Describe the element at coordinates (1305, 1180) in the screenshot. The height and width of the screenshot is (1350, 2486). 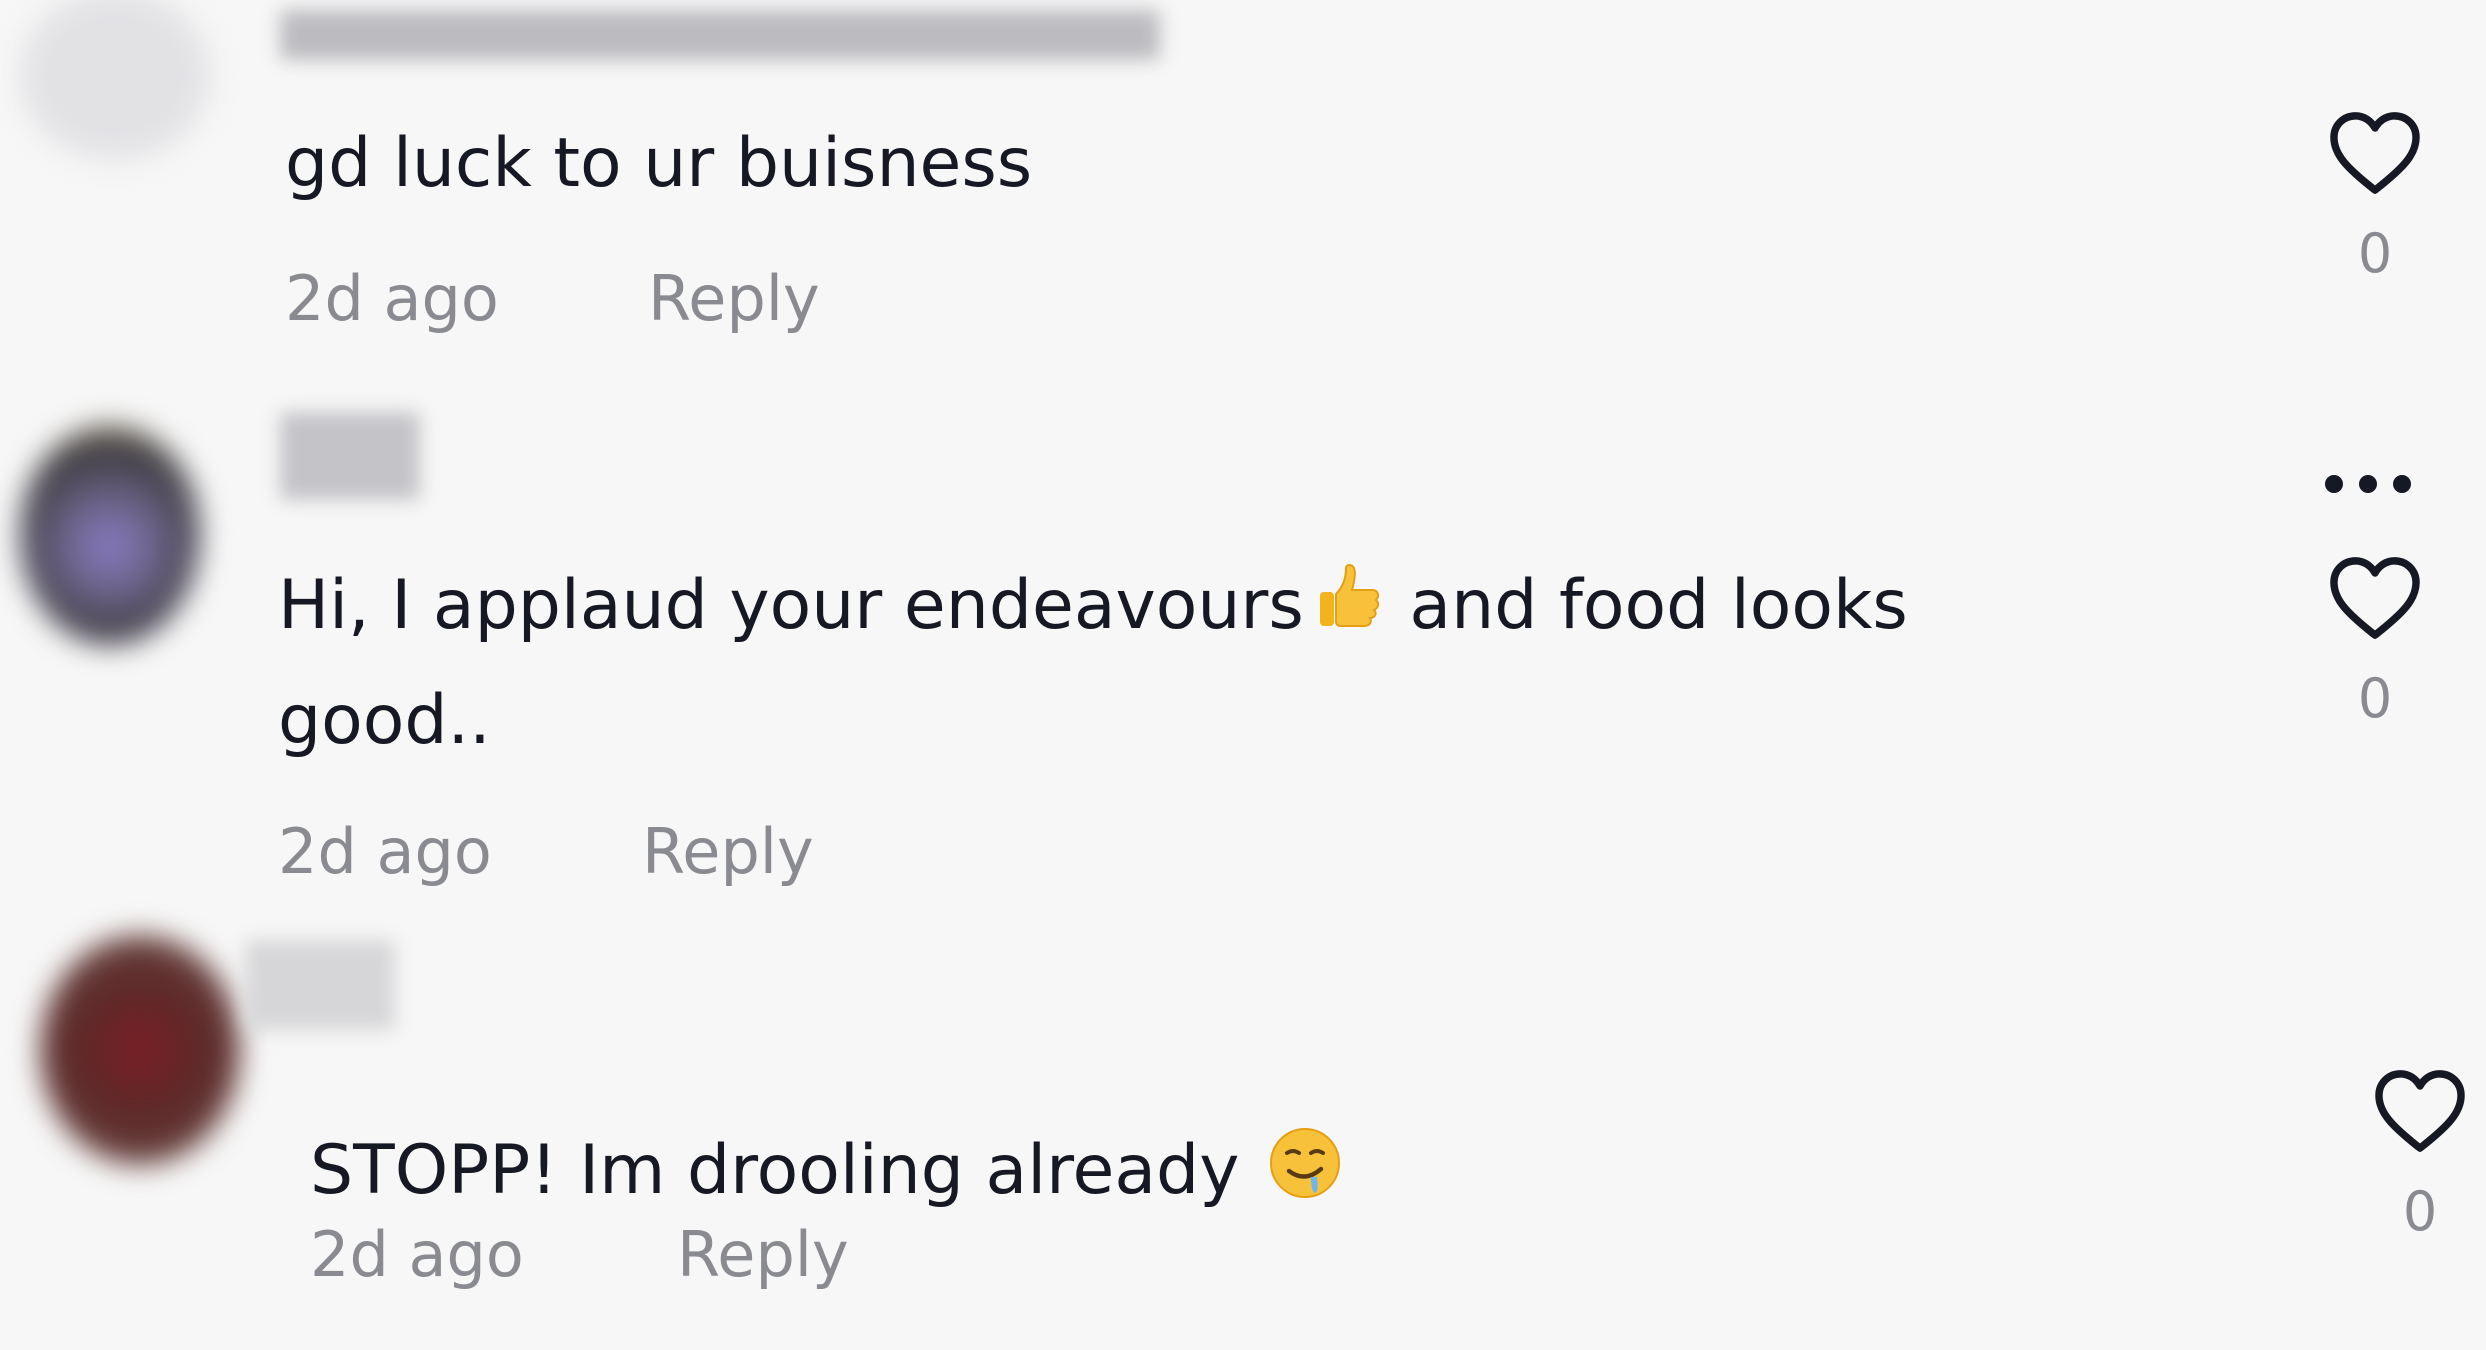
I see `drooling-face-emoji` at that location.